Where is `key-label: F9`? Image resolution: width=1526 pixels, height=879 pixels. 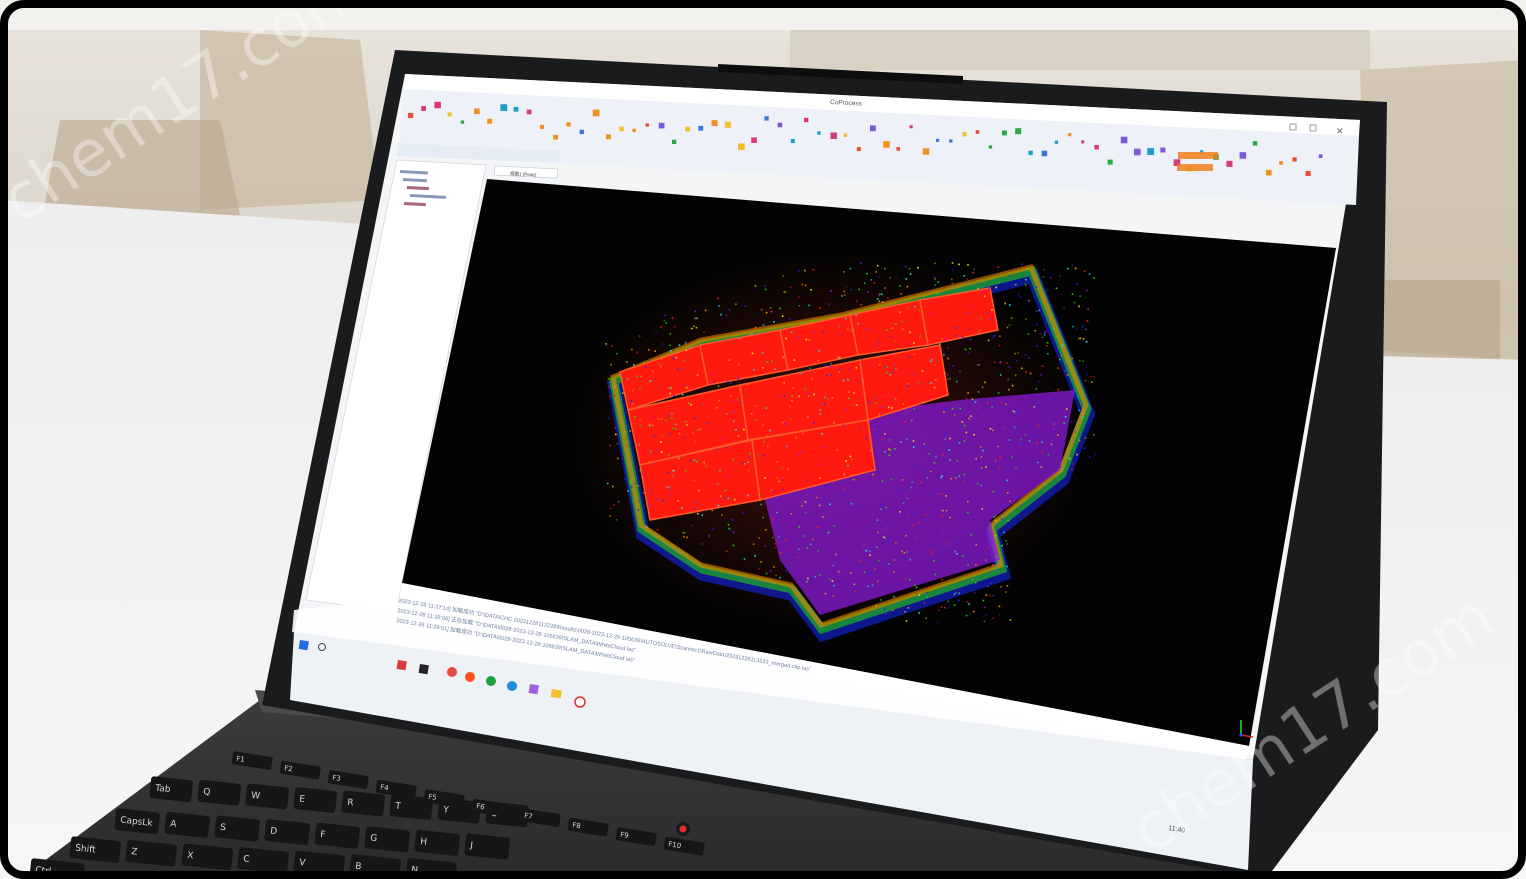 key-label: F9 is located at coordinates (625, 835).